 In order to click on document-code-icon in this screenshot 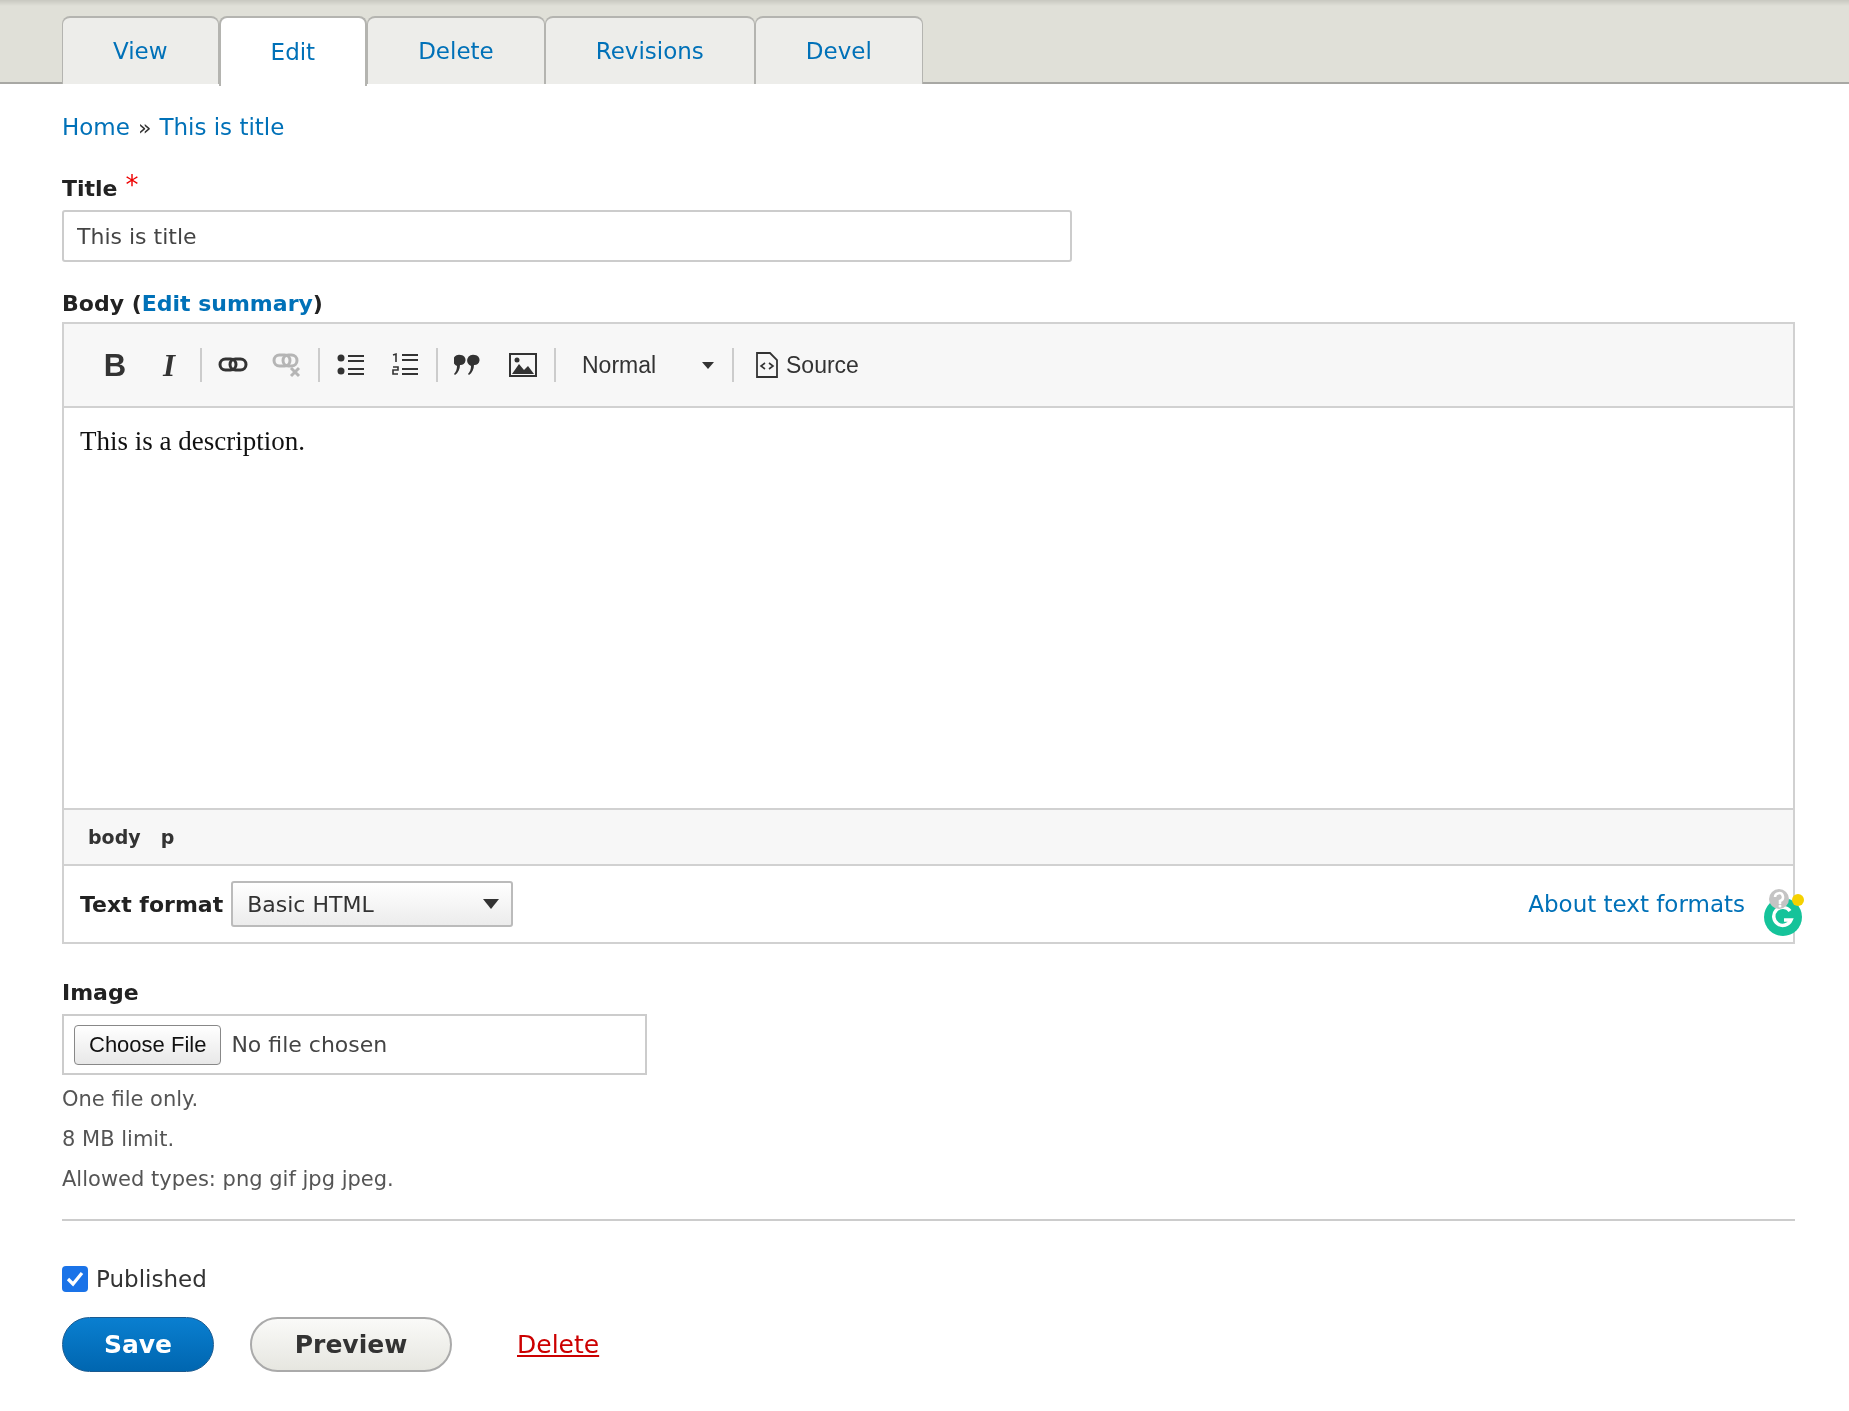, I will do `click(767, 365)`.